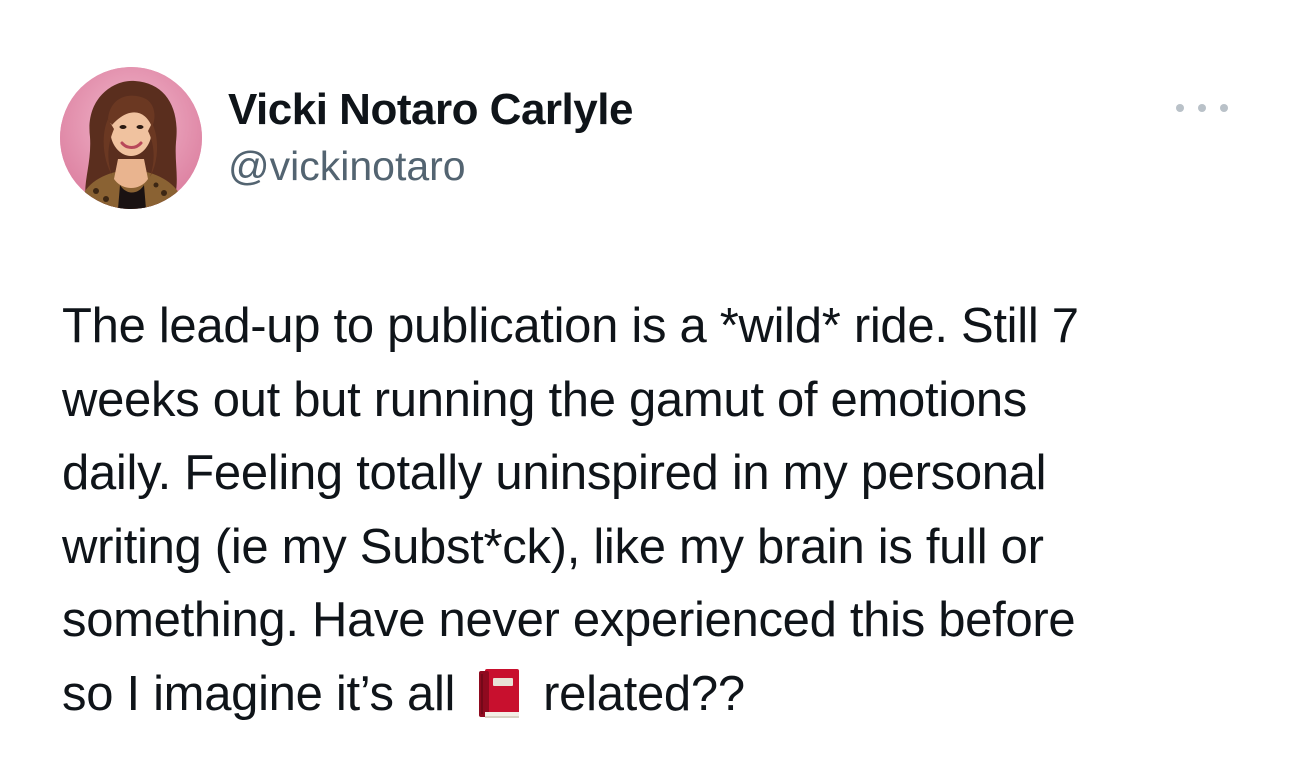 This screenshot has width=1290, height=775. Describe the element at coordinates (499, 693) in the screenshot. I see `red-book-emoji-icon` at that location.